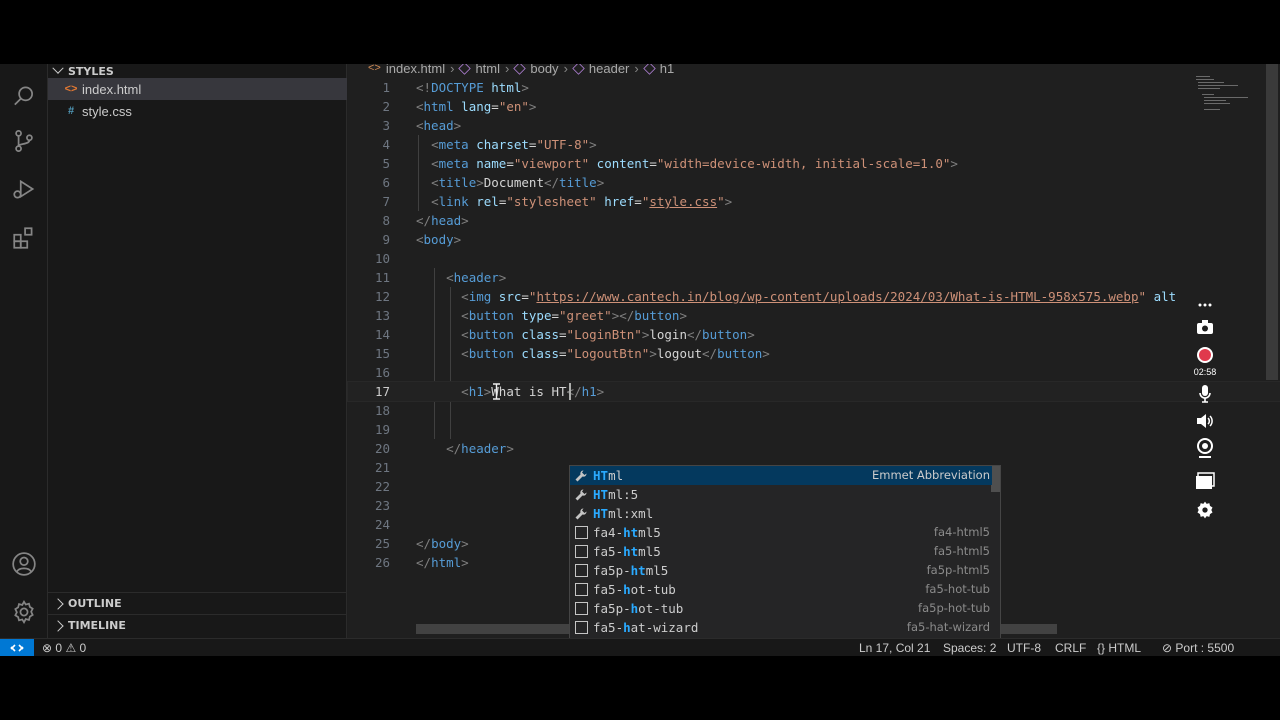 The width and height of the screenshot is (1280, 720). I want to click on code-line: 18, so click(382, 410).